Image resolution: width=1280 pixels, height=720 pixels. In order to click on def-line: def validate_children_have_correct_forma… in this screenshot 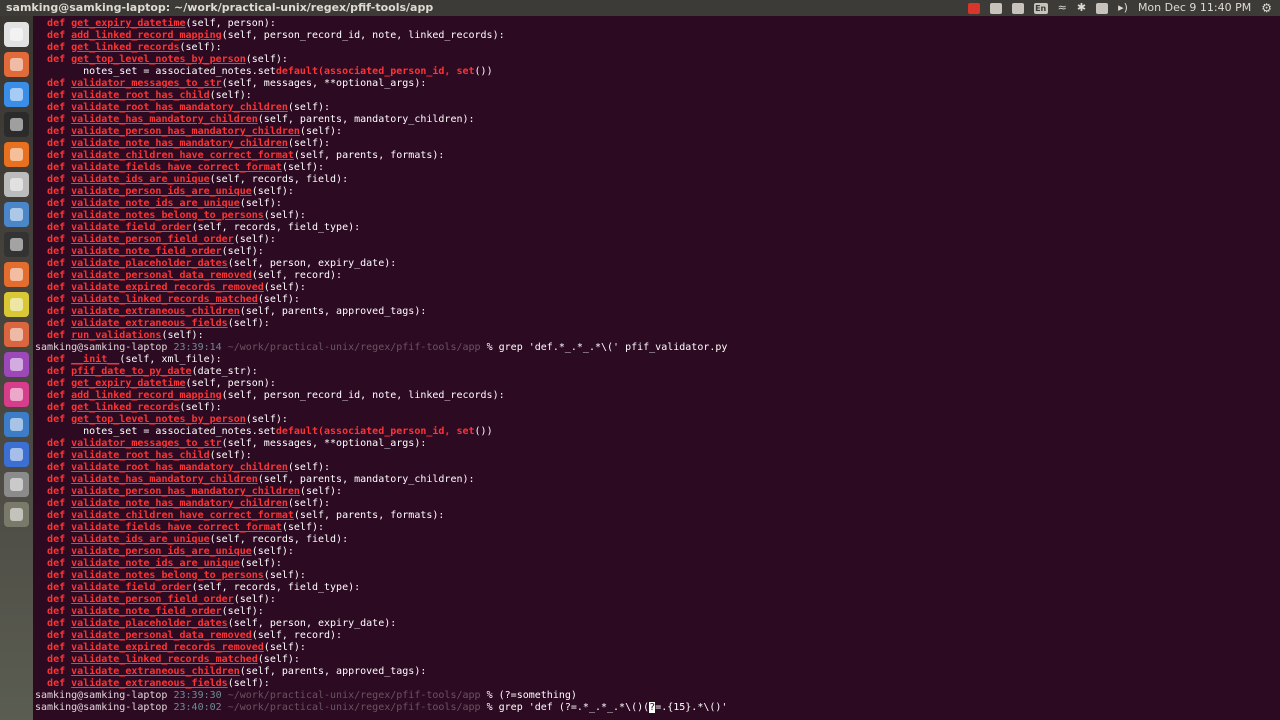, I will do `click(381, 156)`.